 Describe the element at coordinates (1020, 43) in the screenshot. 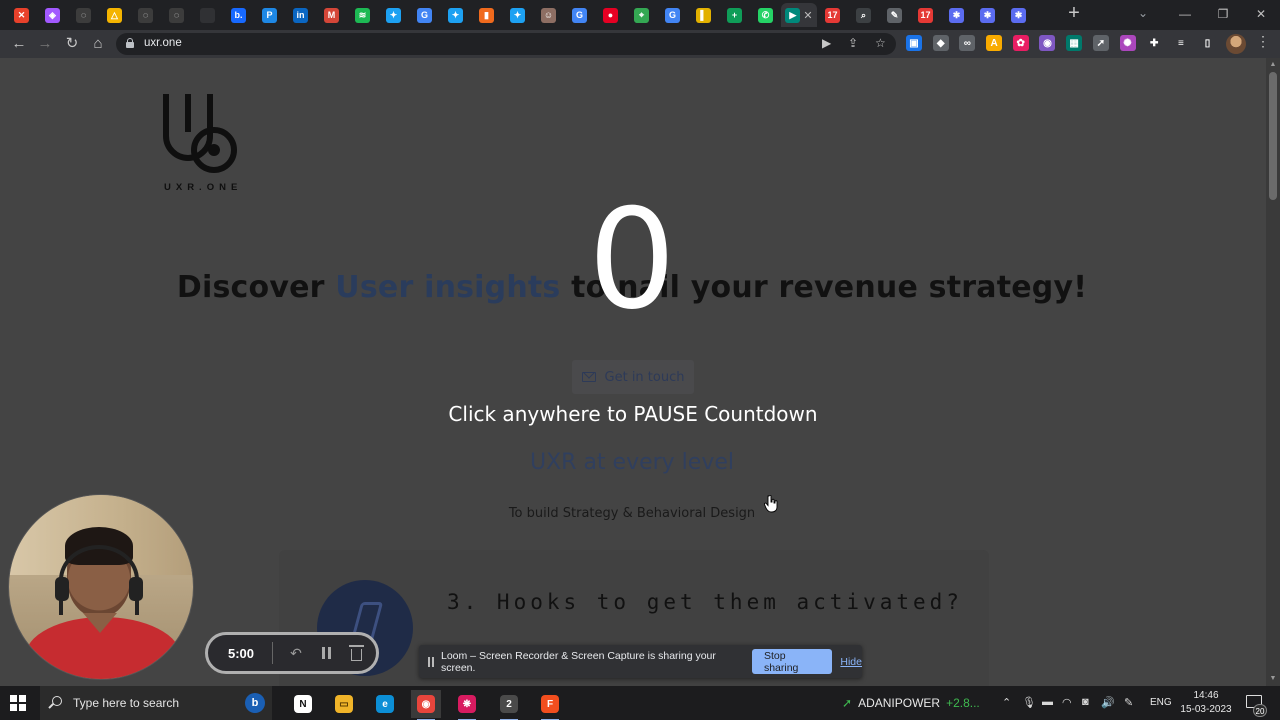

I see `extension-5-icon: ✿` at that location.